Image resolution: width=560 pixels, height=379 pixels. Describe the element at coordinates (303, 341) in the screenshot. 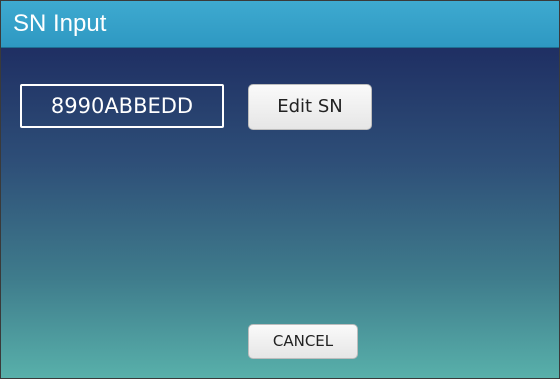

I see `cancel-button: CANCEL` at that location.